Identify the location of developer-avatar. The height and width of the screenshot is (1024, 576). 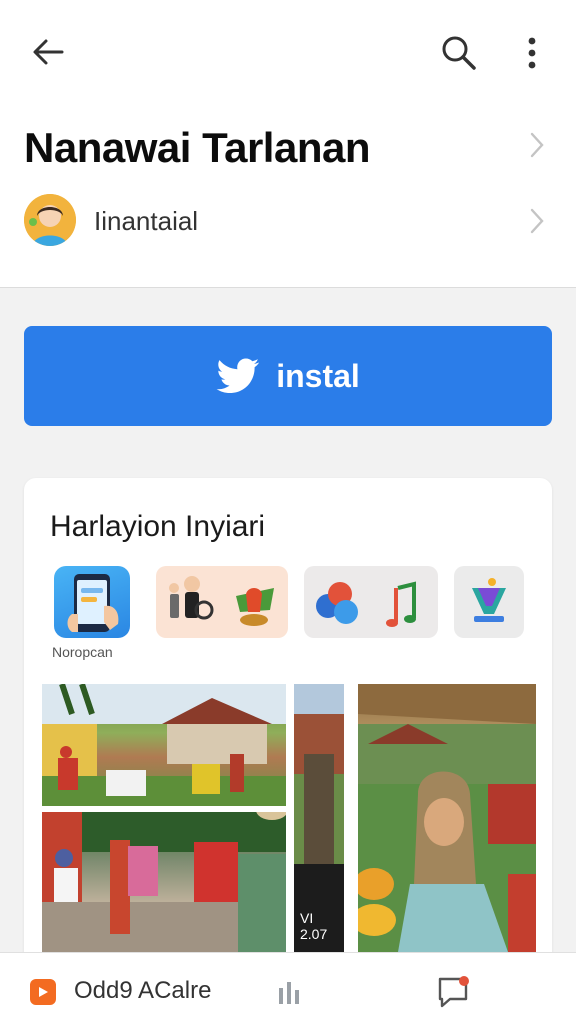
(50, 220).